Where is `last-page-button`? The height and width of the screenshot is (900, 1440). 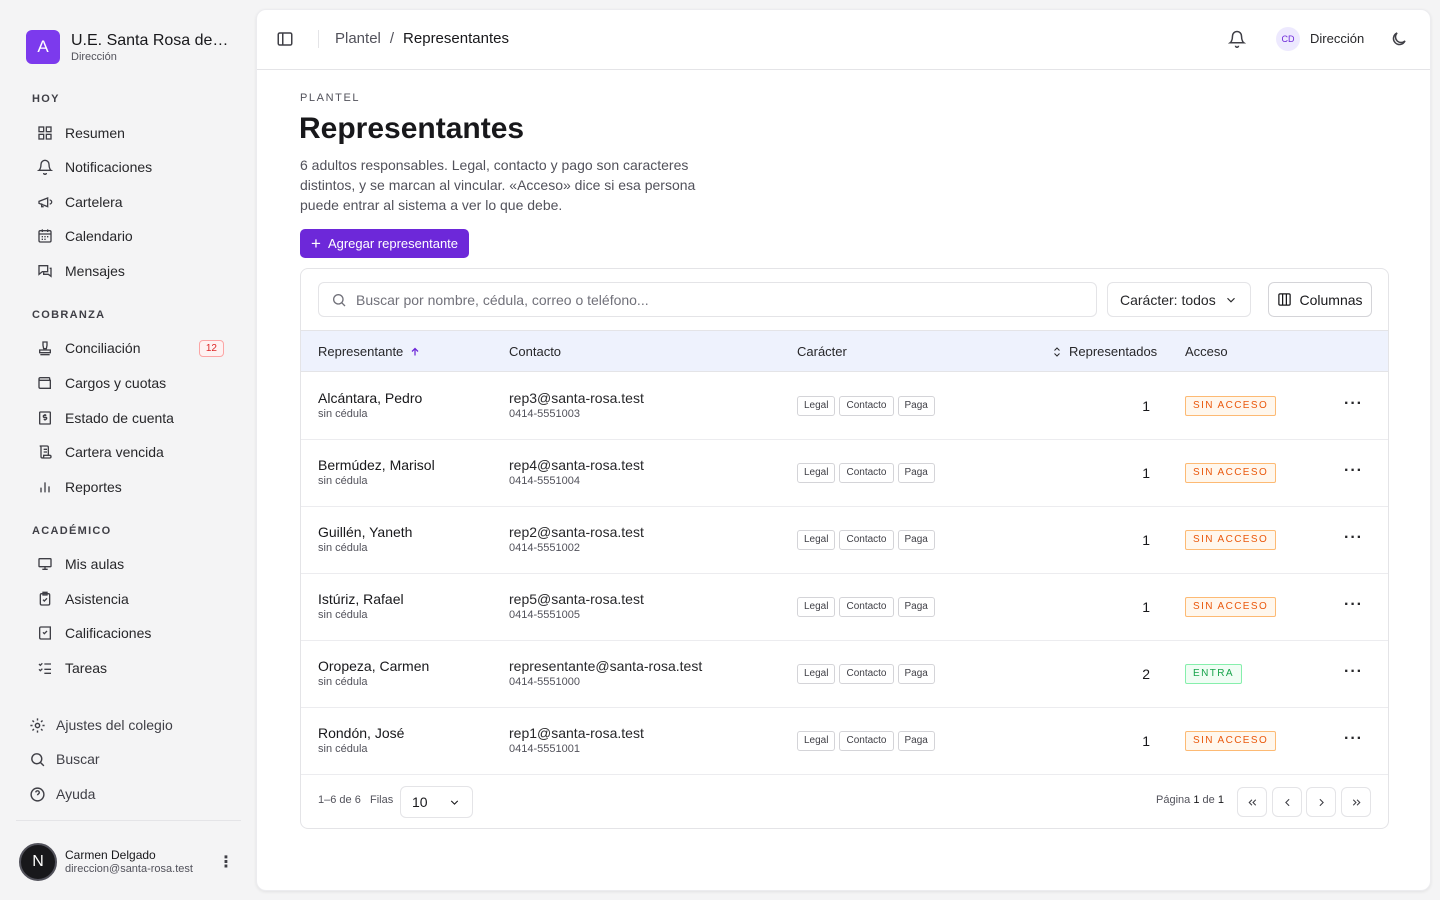
last-page-button is located at coordinates (1356, 802).